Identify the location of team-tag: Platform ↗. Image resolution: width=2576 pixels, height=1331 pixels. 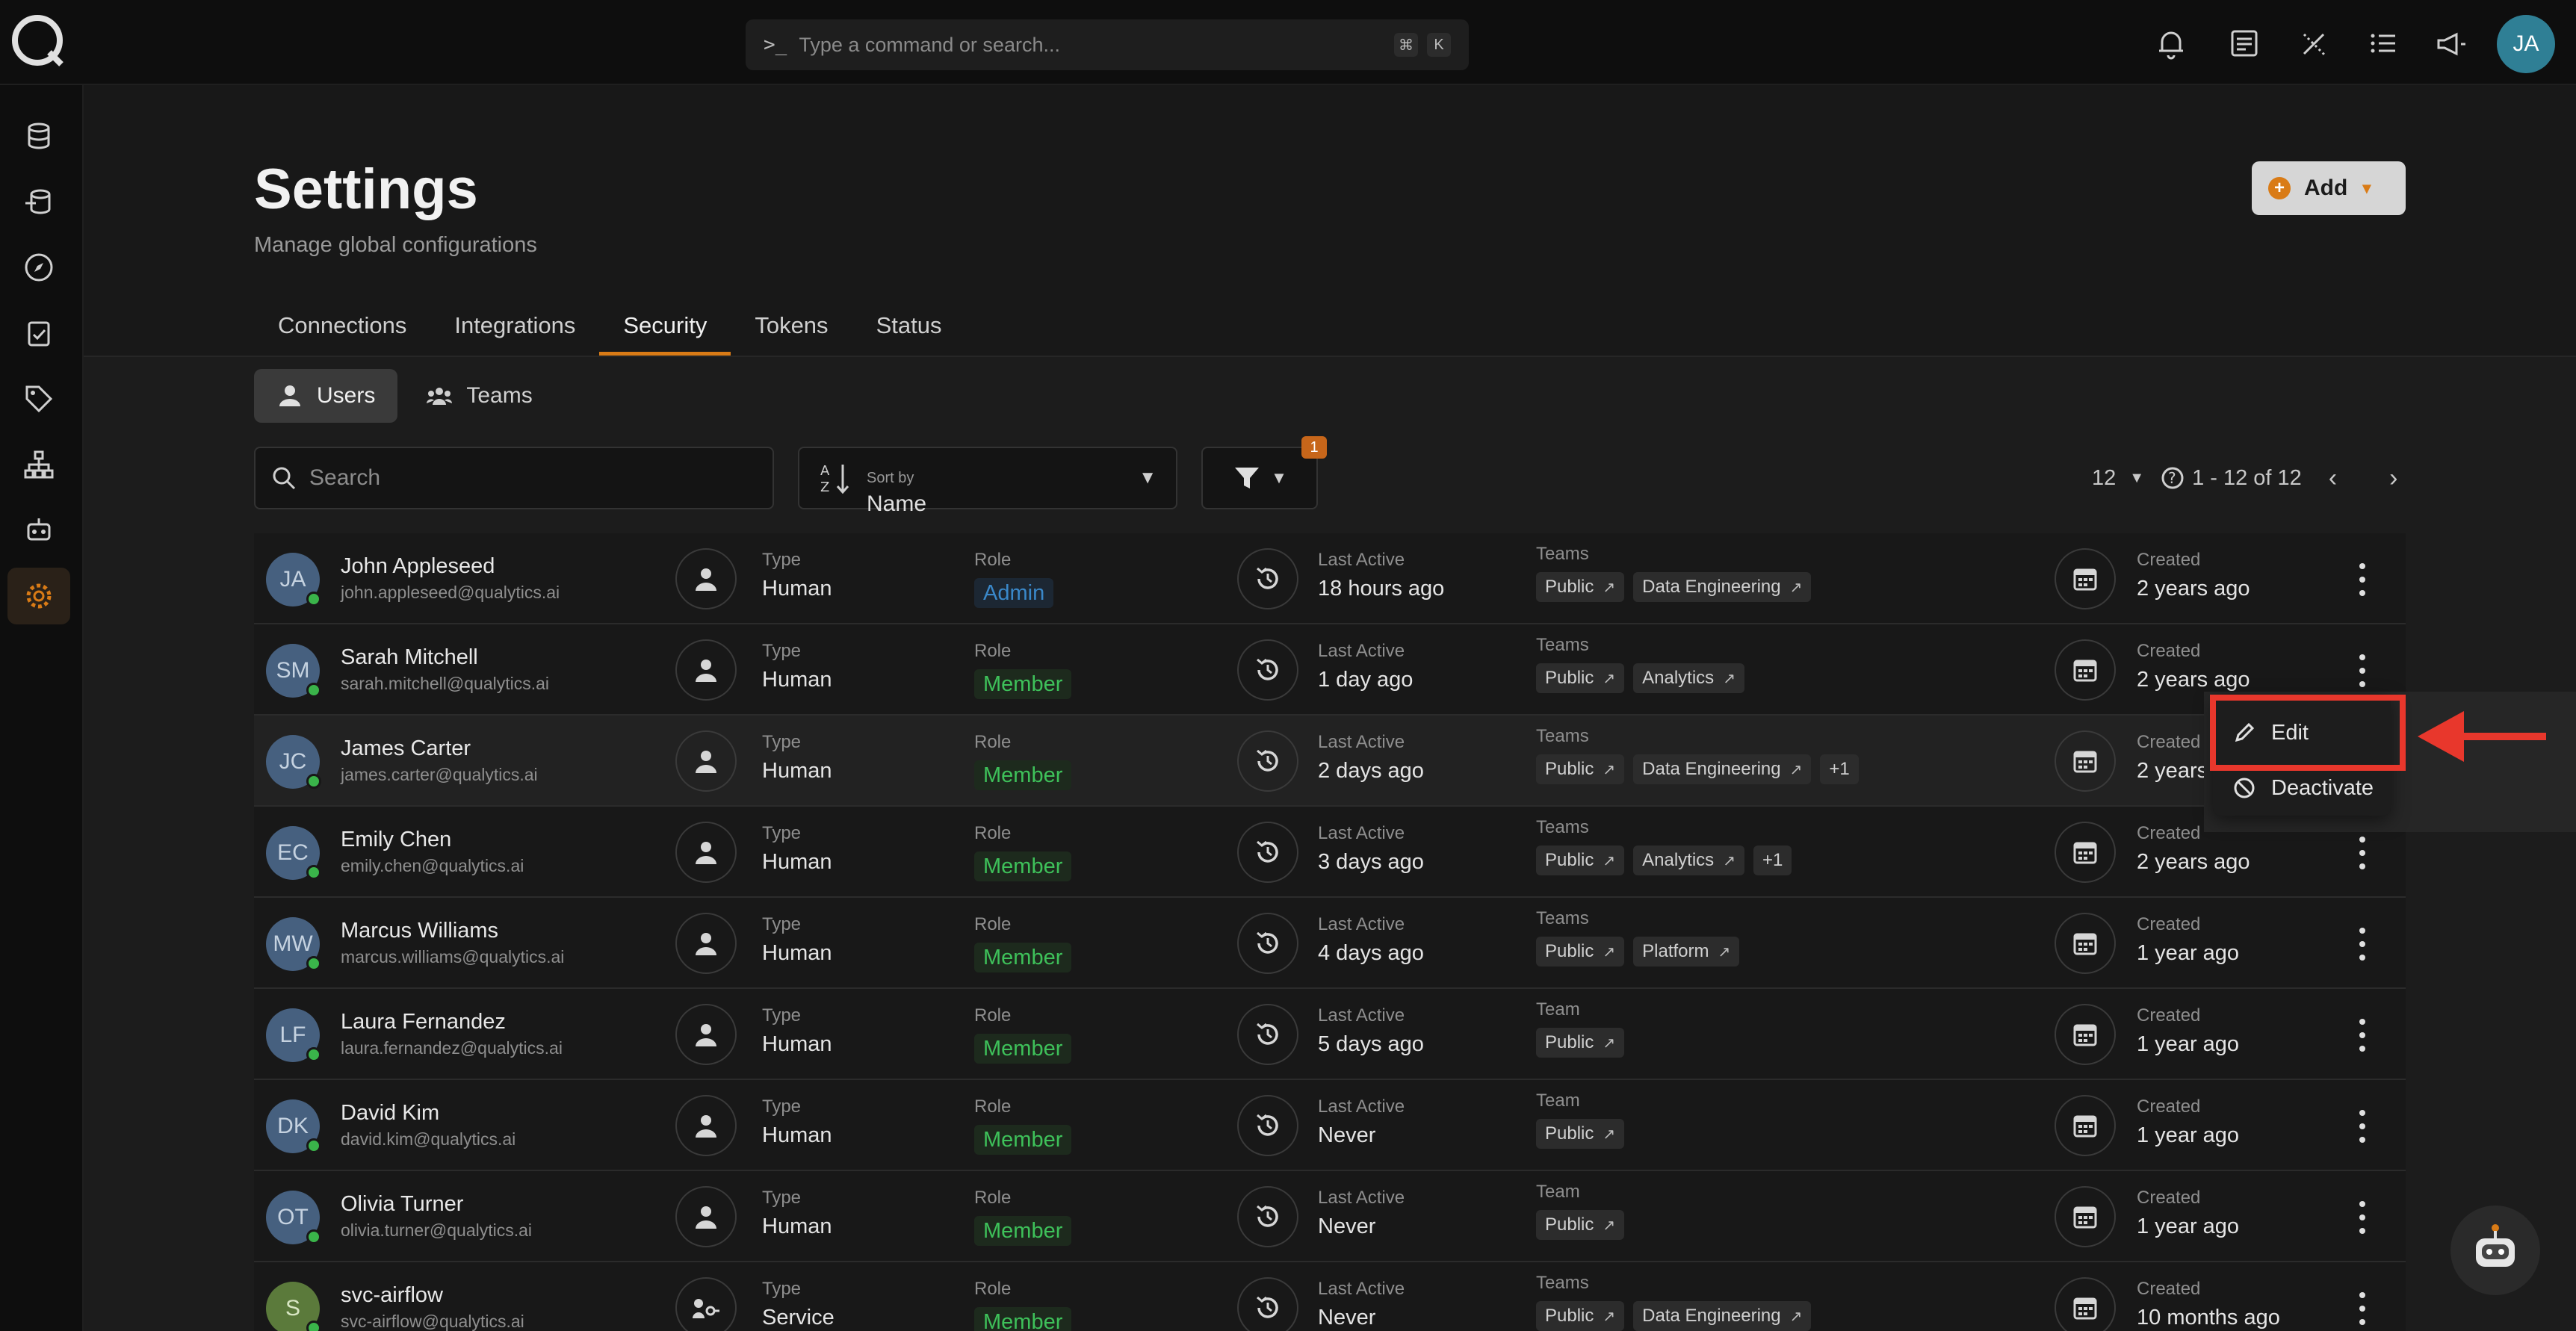
(1686, 952).